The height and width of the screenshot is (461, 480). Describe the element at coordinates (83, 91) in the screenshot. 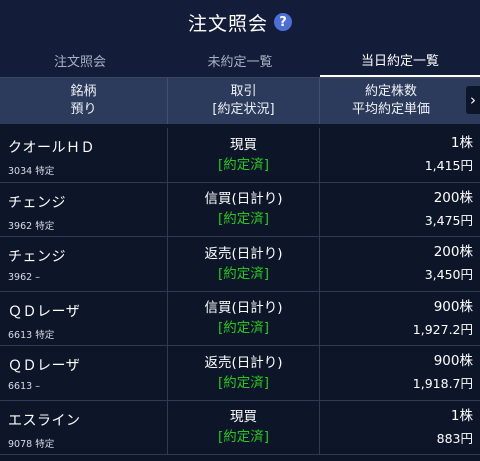

I see `header-issue-label: 銘柄` at that location.